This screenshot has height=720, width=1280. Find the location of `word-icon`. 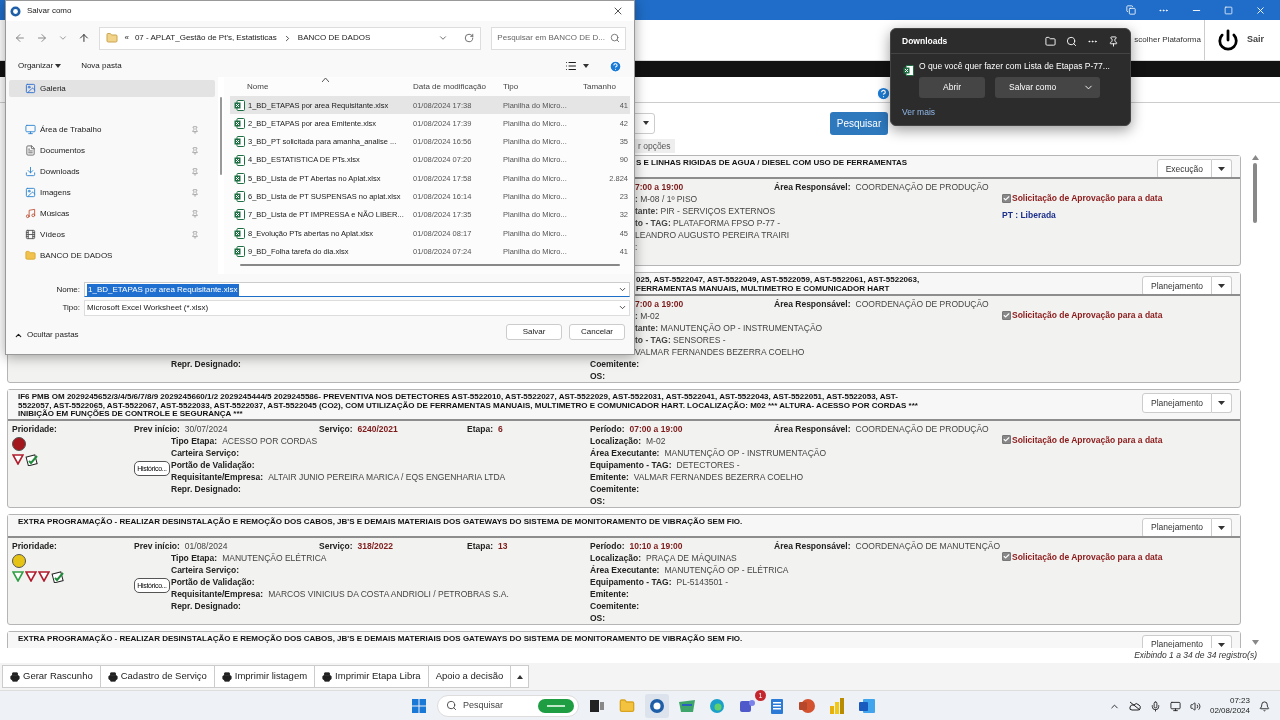

word-icon is located at coordinates (867, 705).